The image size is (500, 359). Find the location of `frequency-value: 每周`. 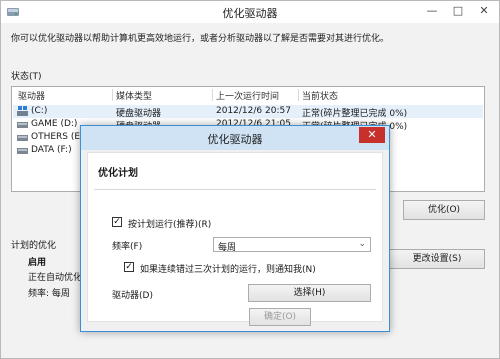

frequency-value: 每周 is located at coordinates (227, 248).